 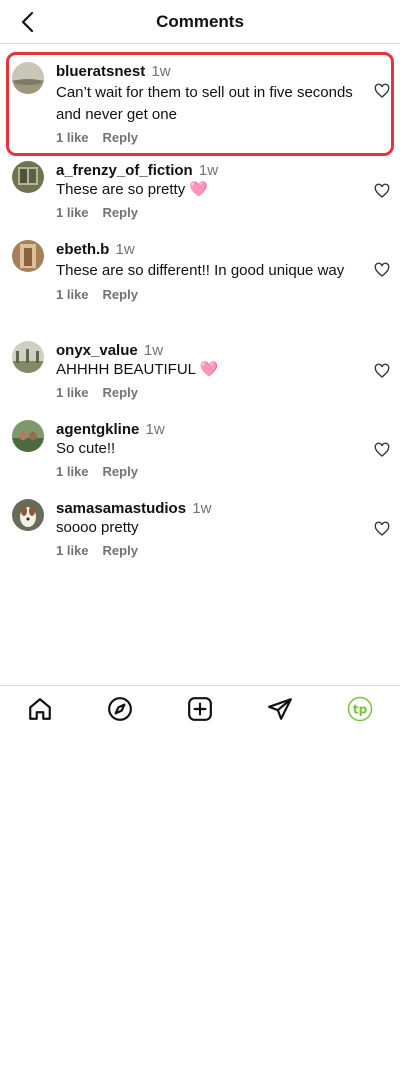 I want to click on comment-item: agentgkline 1w So cute!! 1 like Reply, so click(x=200, y=457).